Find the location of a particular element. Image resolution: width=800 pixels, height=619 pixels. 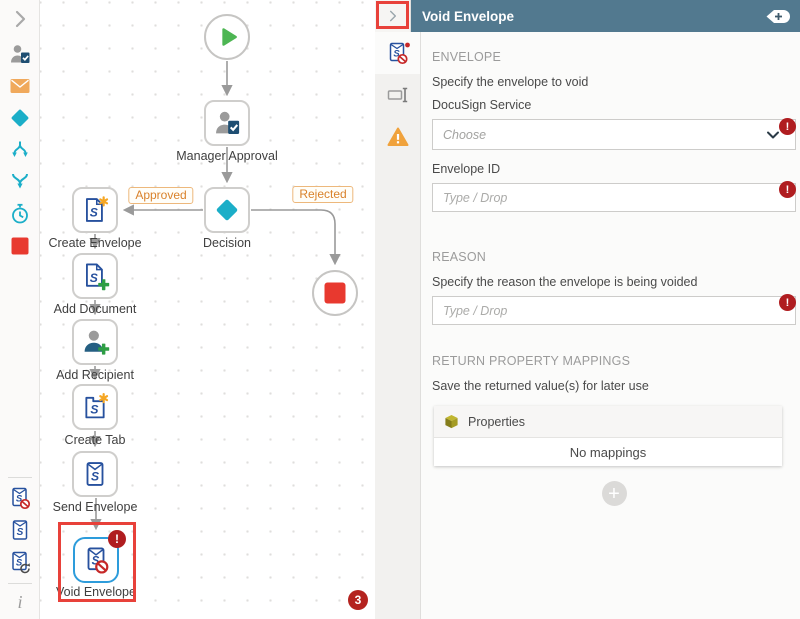

node-label: Add Recipient is located at coordinates (95, 375).